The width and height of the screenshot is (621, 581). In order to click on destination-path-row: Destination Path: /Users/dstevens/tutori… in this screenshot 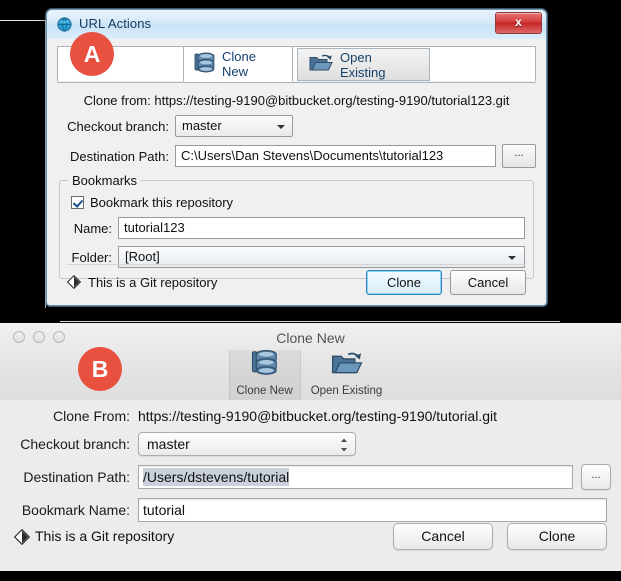, I will do `click(310, 477)`.